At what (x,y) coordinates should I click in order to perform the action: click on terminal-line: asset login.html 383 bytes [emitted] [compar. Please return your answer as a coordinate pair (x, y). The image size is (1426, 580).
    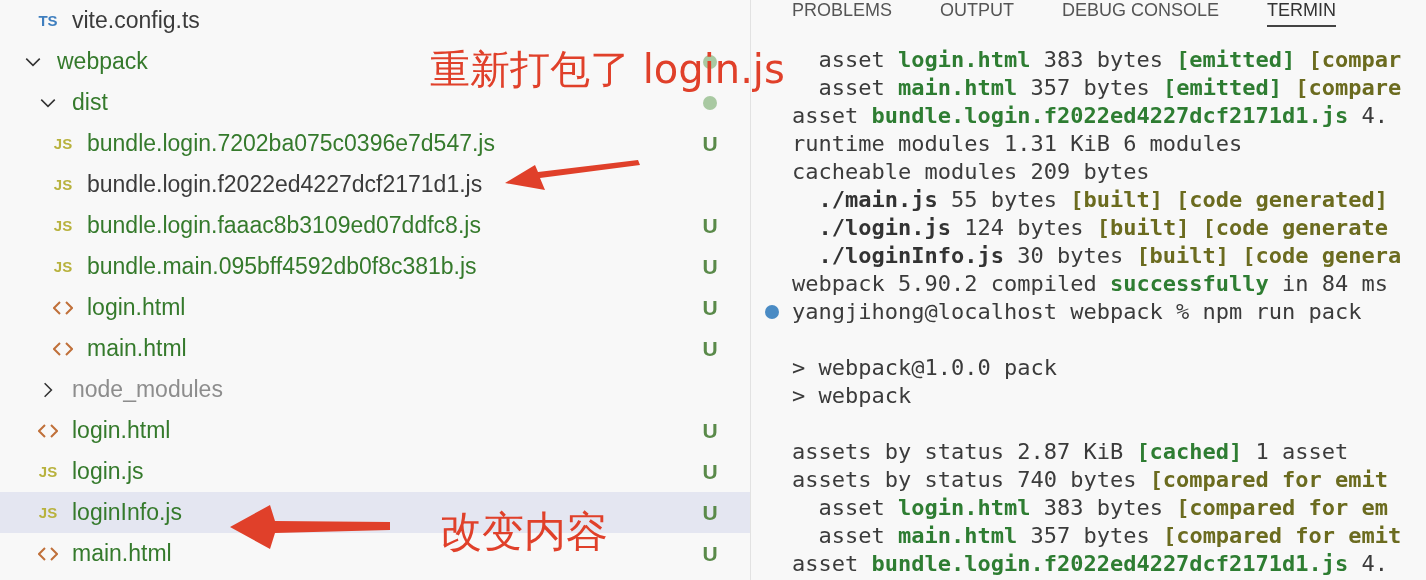
    Looking at the image, I should click on (1109, 59).